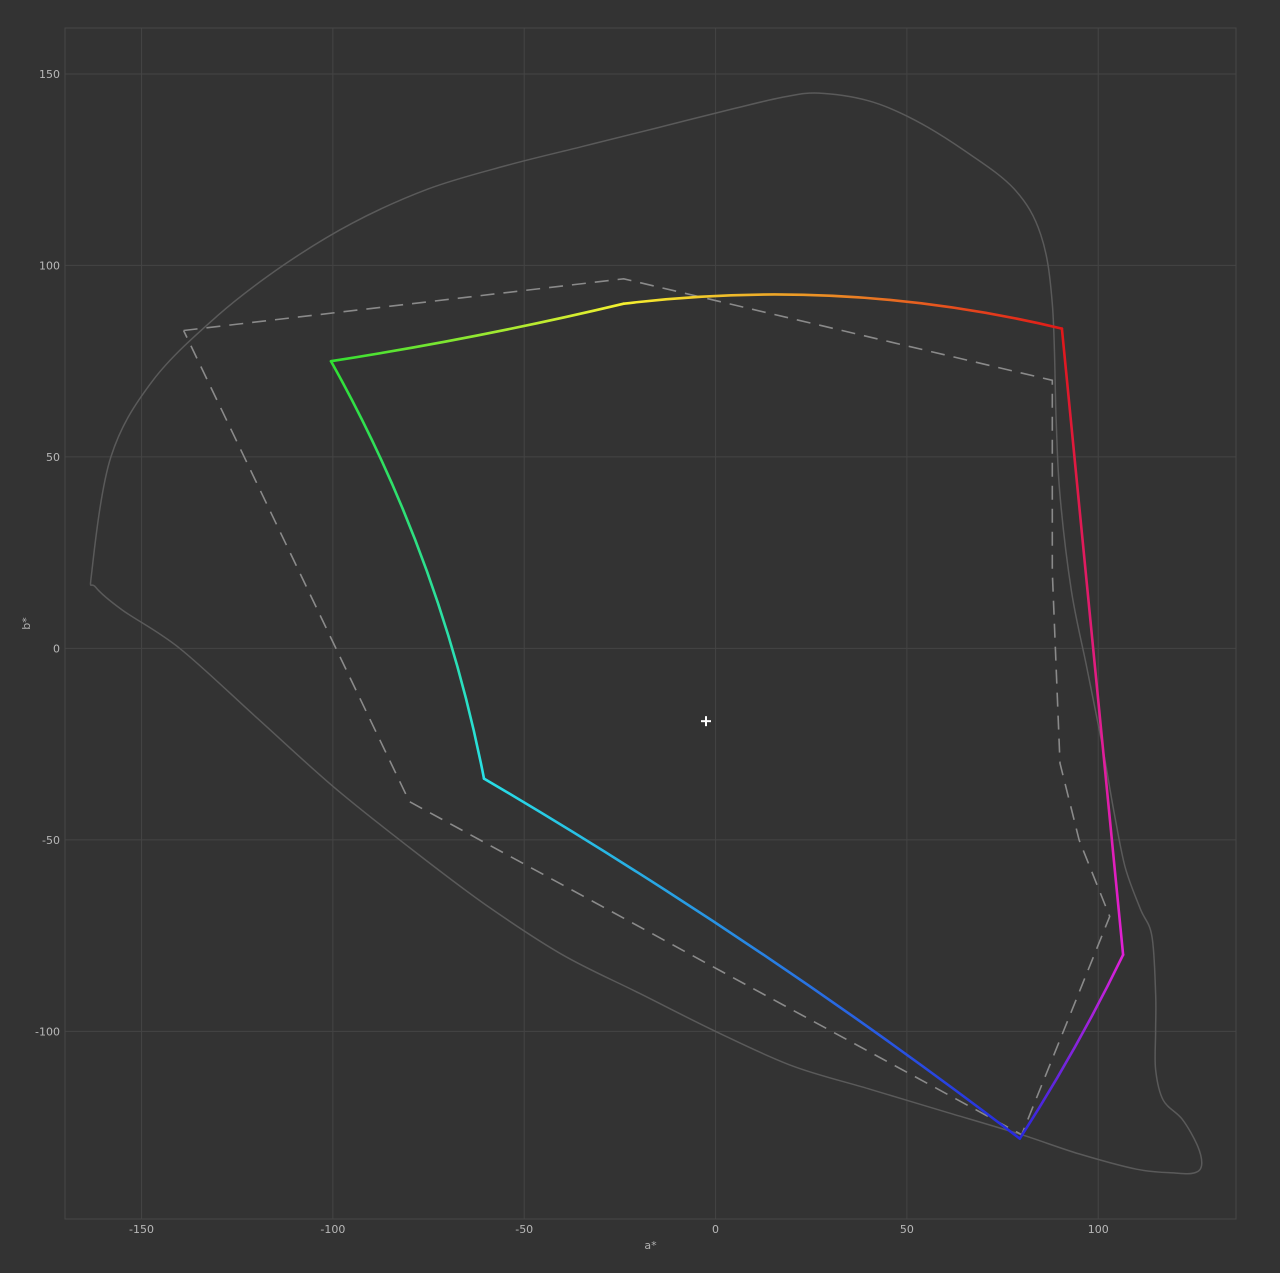 This screenshot has height=1273, width=1280. Describe the element at coordinates (53, 457) in the screenshot. I see `y-tick-label: 50` at that location.